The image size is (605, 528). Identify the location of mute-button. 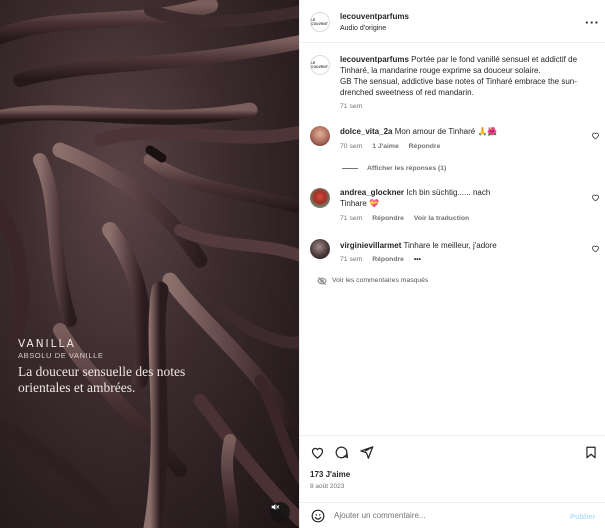
(280, 512).